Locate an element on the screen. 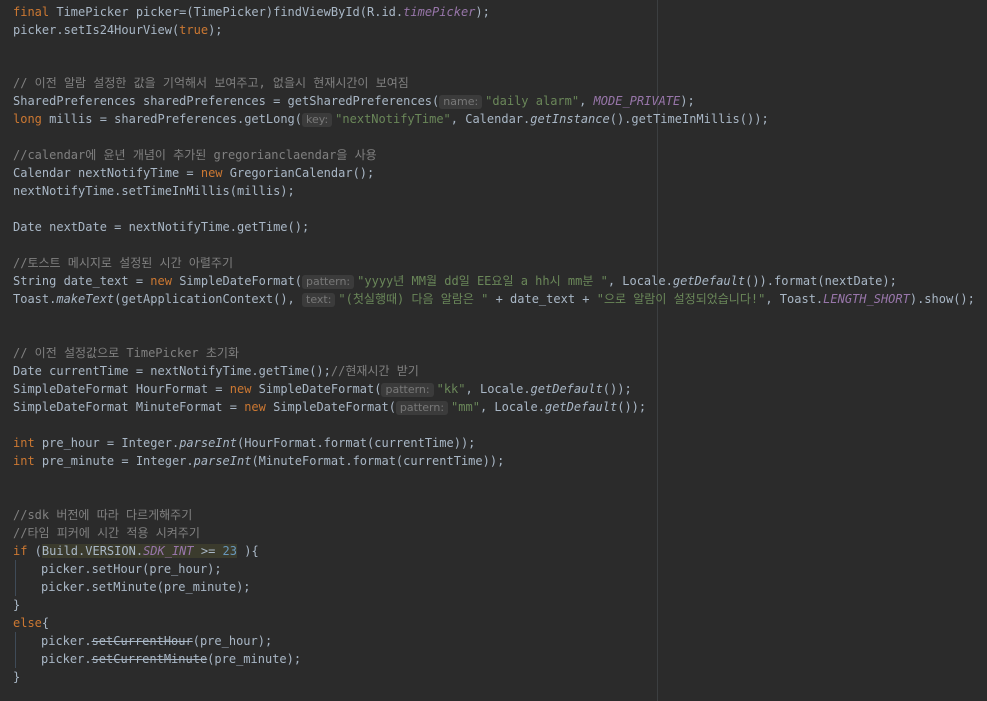  code-text: ); is located at coordinates (215, 30).